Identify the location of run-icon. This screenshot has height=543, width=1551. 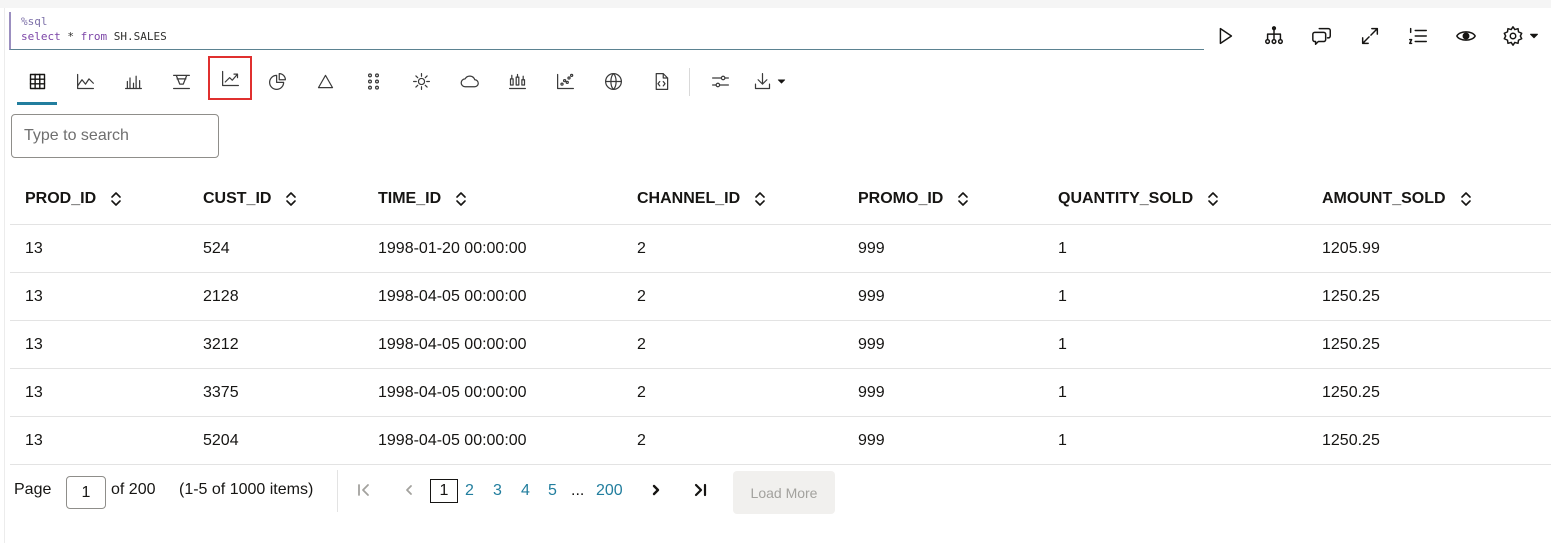
(1226, 36).